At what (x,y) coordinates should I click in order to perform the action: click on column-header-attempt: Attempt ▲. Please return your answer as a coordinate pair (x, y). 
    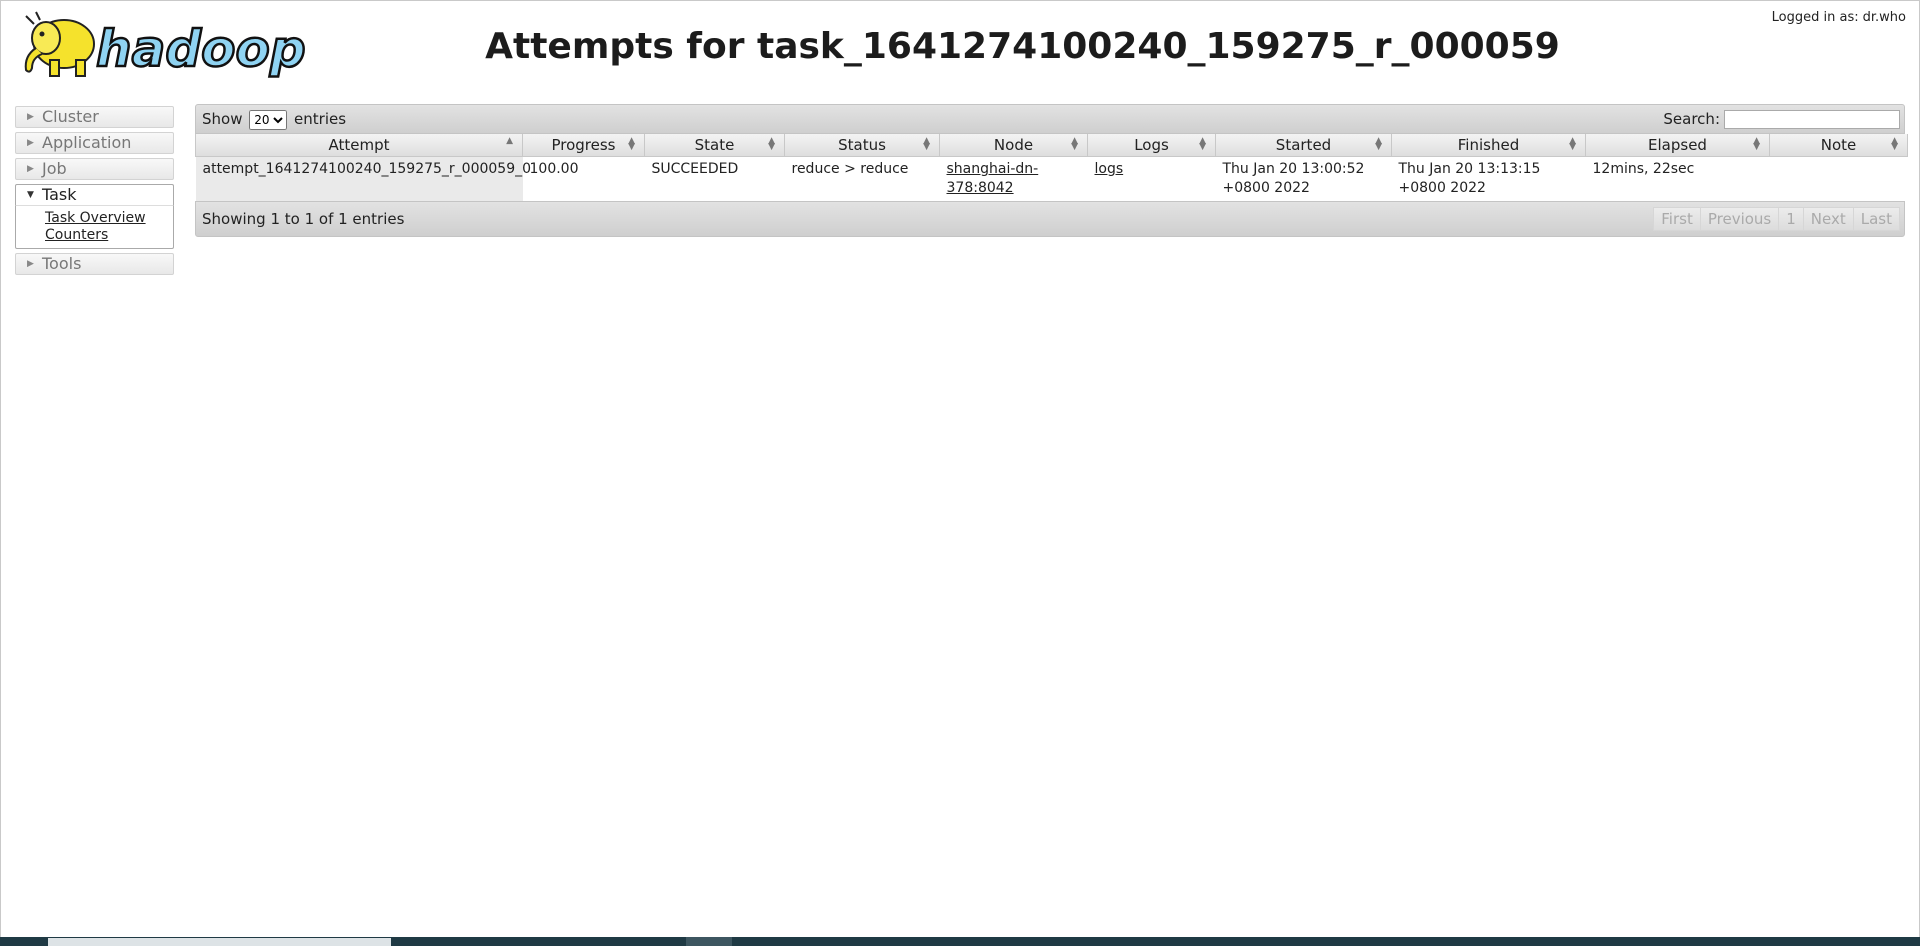
    Looking at the image, I should click on (359, 145).